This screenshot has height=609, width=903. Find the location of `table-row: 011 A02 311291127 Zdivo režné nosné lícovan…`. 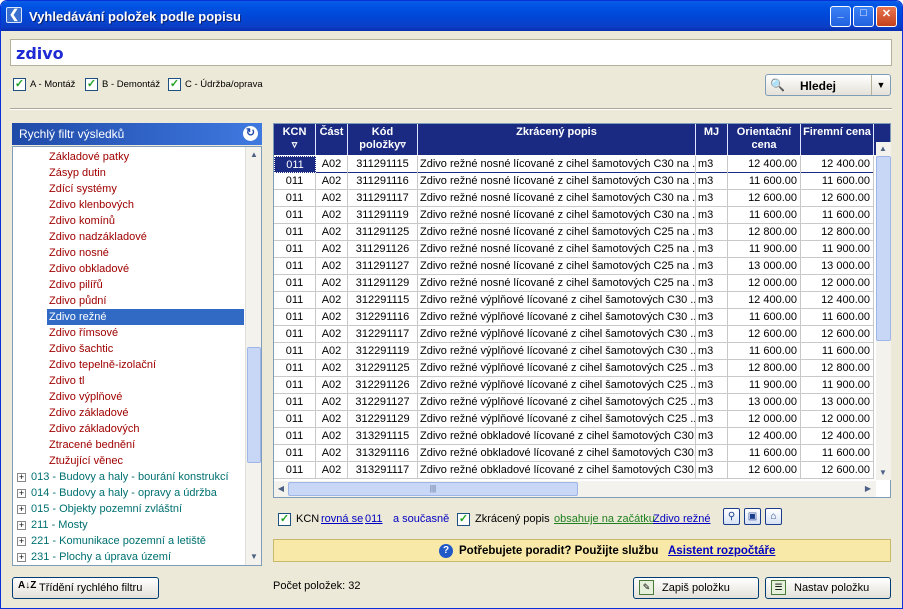

table-row: 011 A02 311291127 Zdivo režné nosné lícovan… is located at coordinates (574, 266).